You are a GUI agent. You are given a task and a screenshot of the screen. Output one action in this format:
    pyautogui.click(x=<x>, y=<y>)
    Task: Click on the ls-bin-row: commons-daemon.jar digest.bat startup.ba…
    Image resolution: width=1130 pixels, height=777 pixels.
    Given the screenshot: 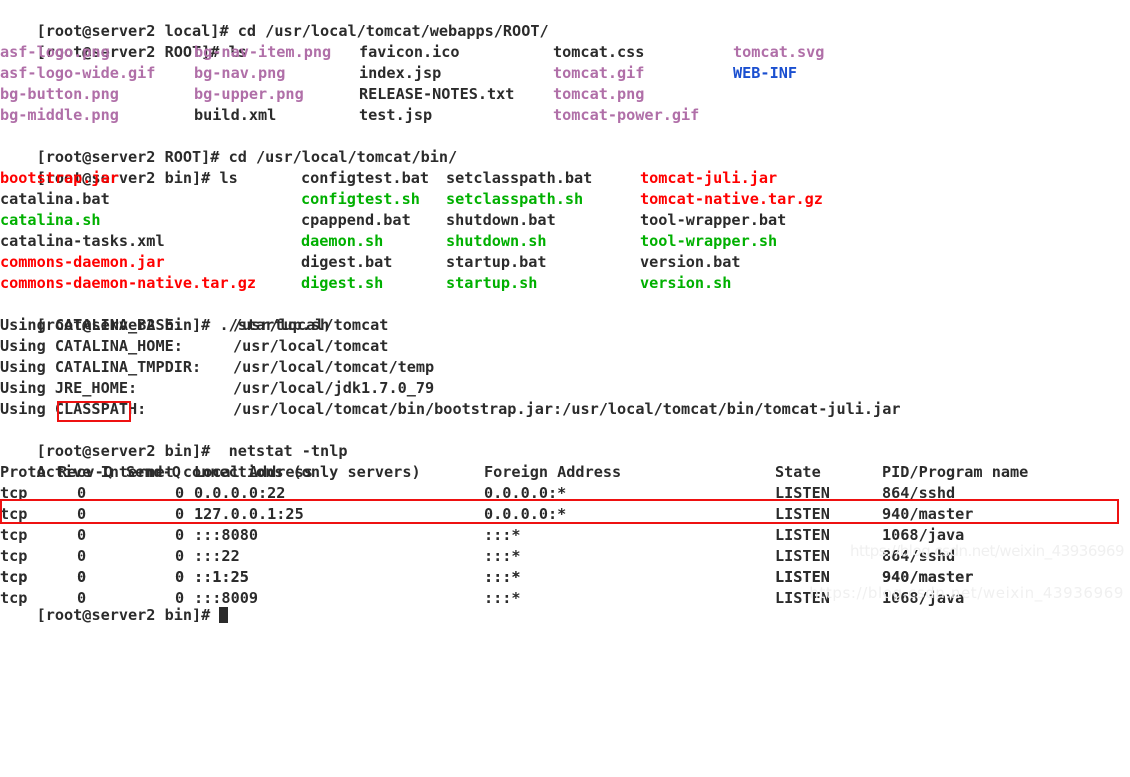 What is the action you would take?
    pyautogui.click(x=370, y=262)
    